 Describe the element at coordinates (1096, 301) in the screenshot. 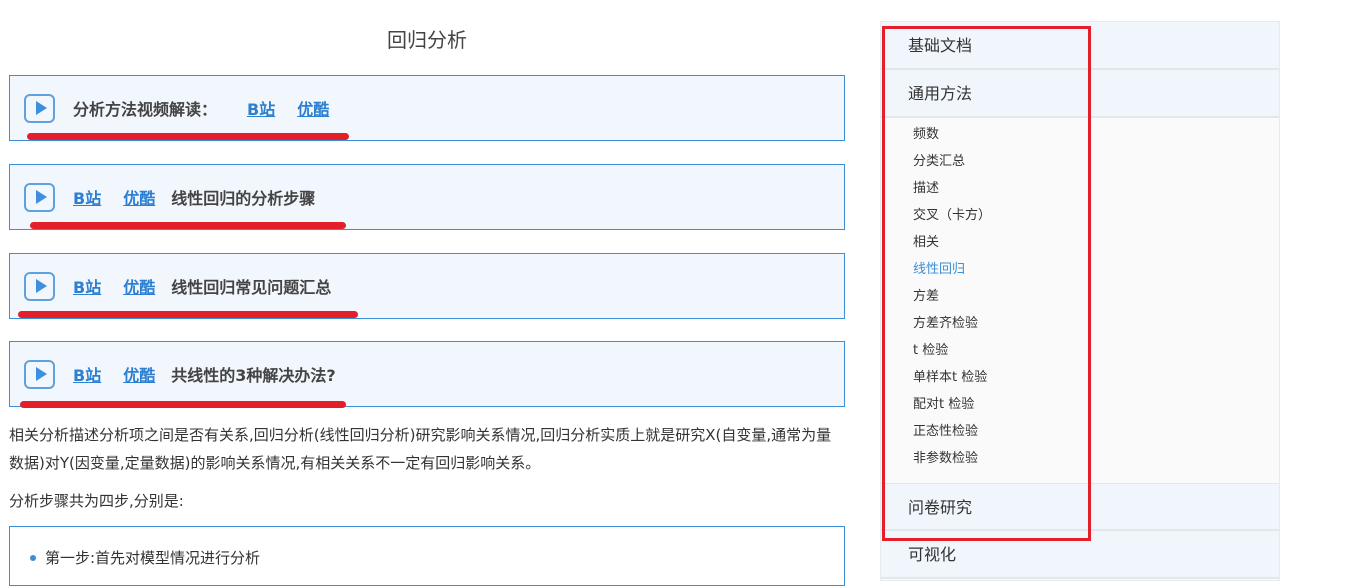

I see `sidebar-item: 方差` at that location.